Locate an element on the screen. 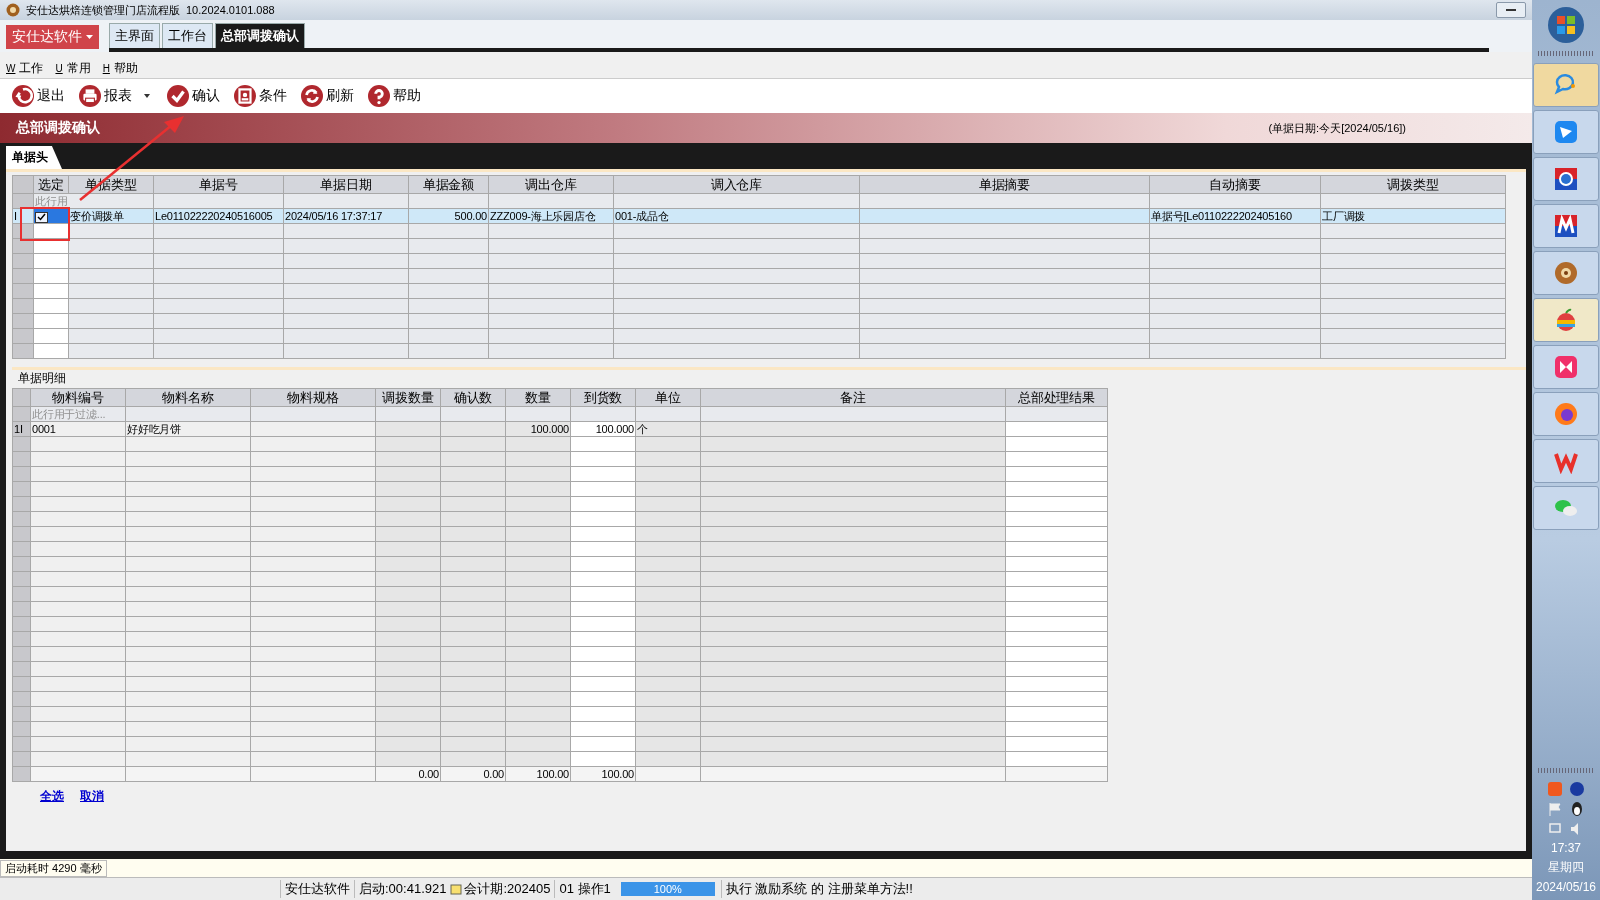 The width and height of the screenshot is (1600, 900). progress-reading: 100% is located at coordinates (667, 889).